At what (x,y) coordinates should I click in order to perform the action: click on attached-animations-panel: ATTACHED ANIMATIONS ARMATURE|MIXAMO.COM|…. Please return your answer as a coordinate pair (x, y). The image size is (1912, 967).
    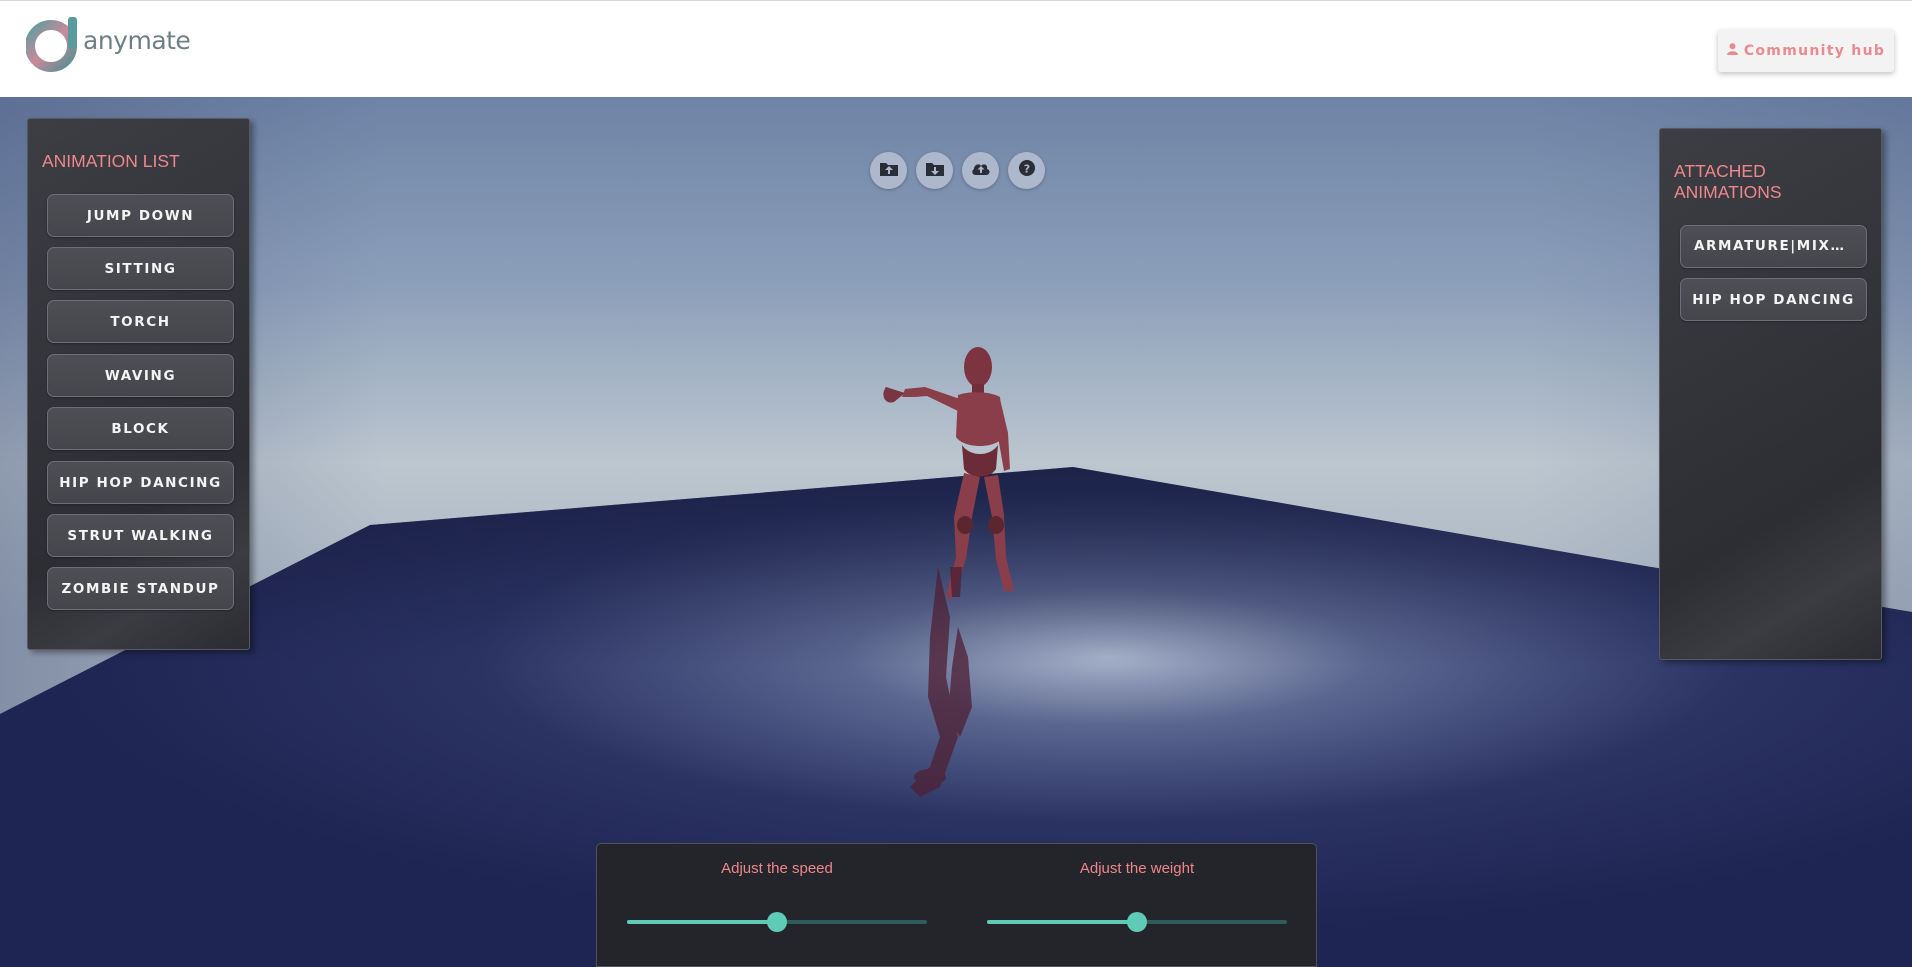
    Looking at the image, I should click on (1770, 394).